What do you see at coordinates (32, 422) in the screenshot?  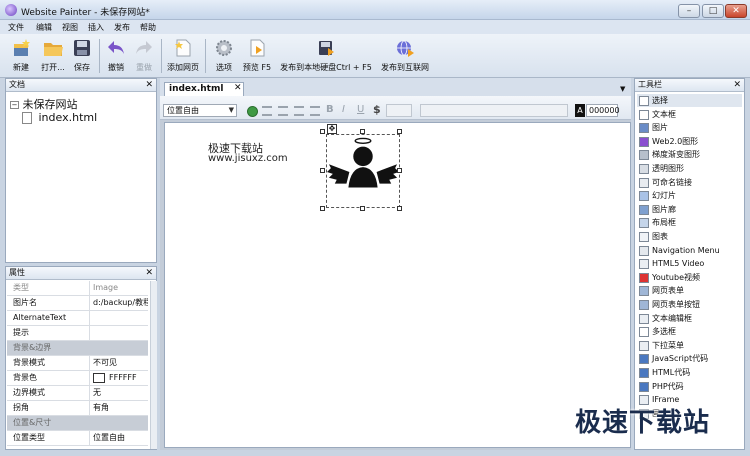 I see `prop-group-label: 位置&尺寸` at bounding box center [32, 422].